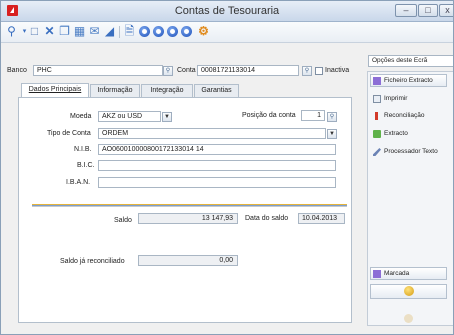  I want to click on extracto-button: Extracto, so click(408, 133).